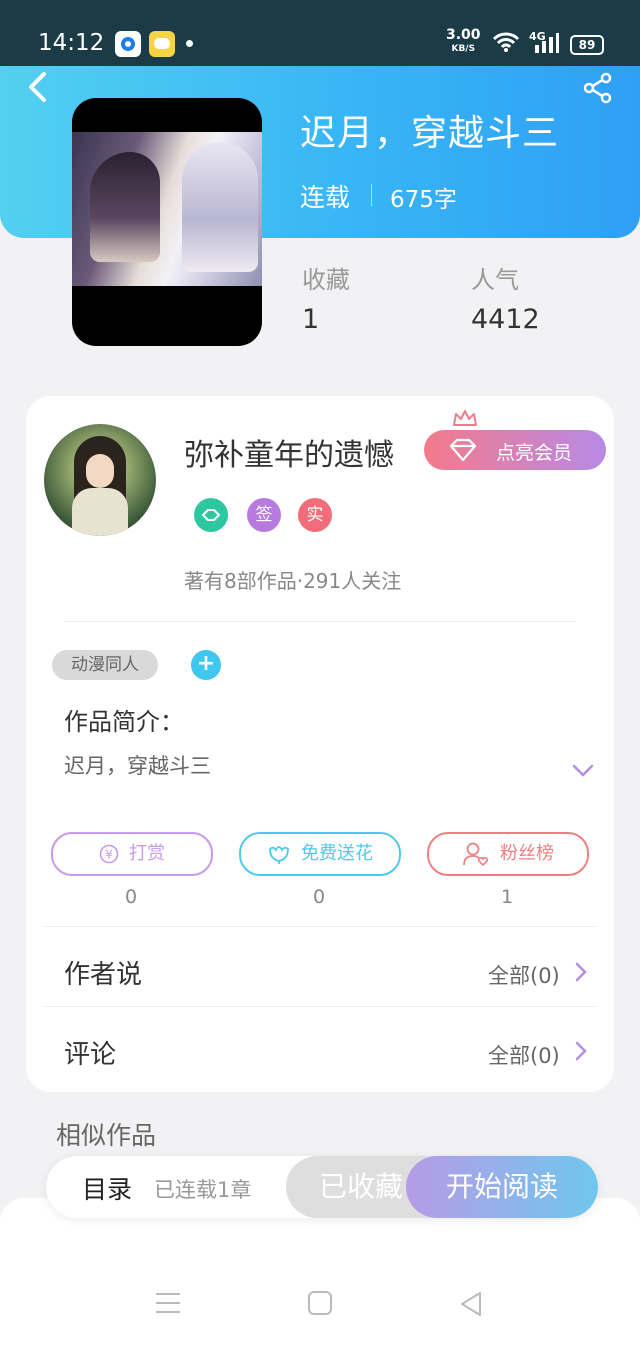  Describe the element at coordinates (322, 1187) in the screenshot. I see `bottom-action-bar: 目录 已连载1章 已收藏 开始阅读` at that location.